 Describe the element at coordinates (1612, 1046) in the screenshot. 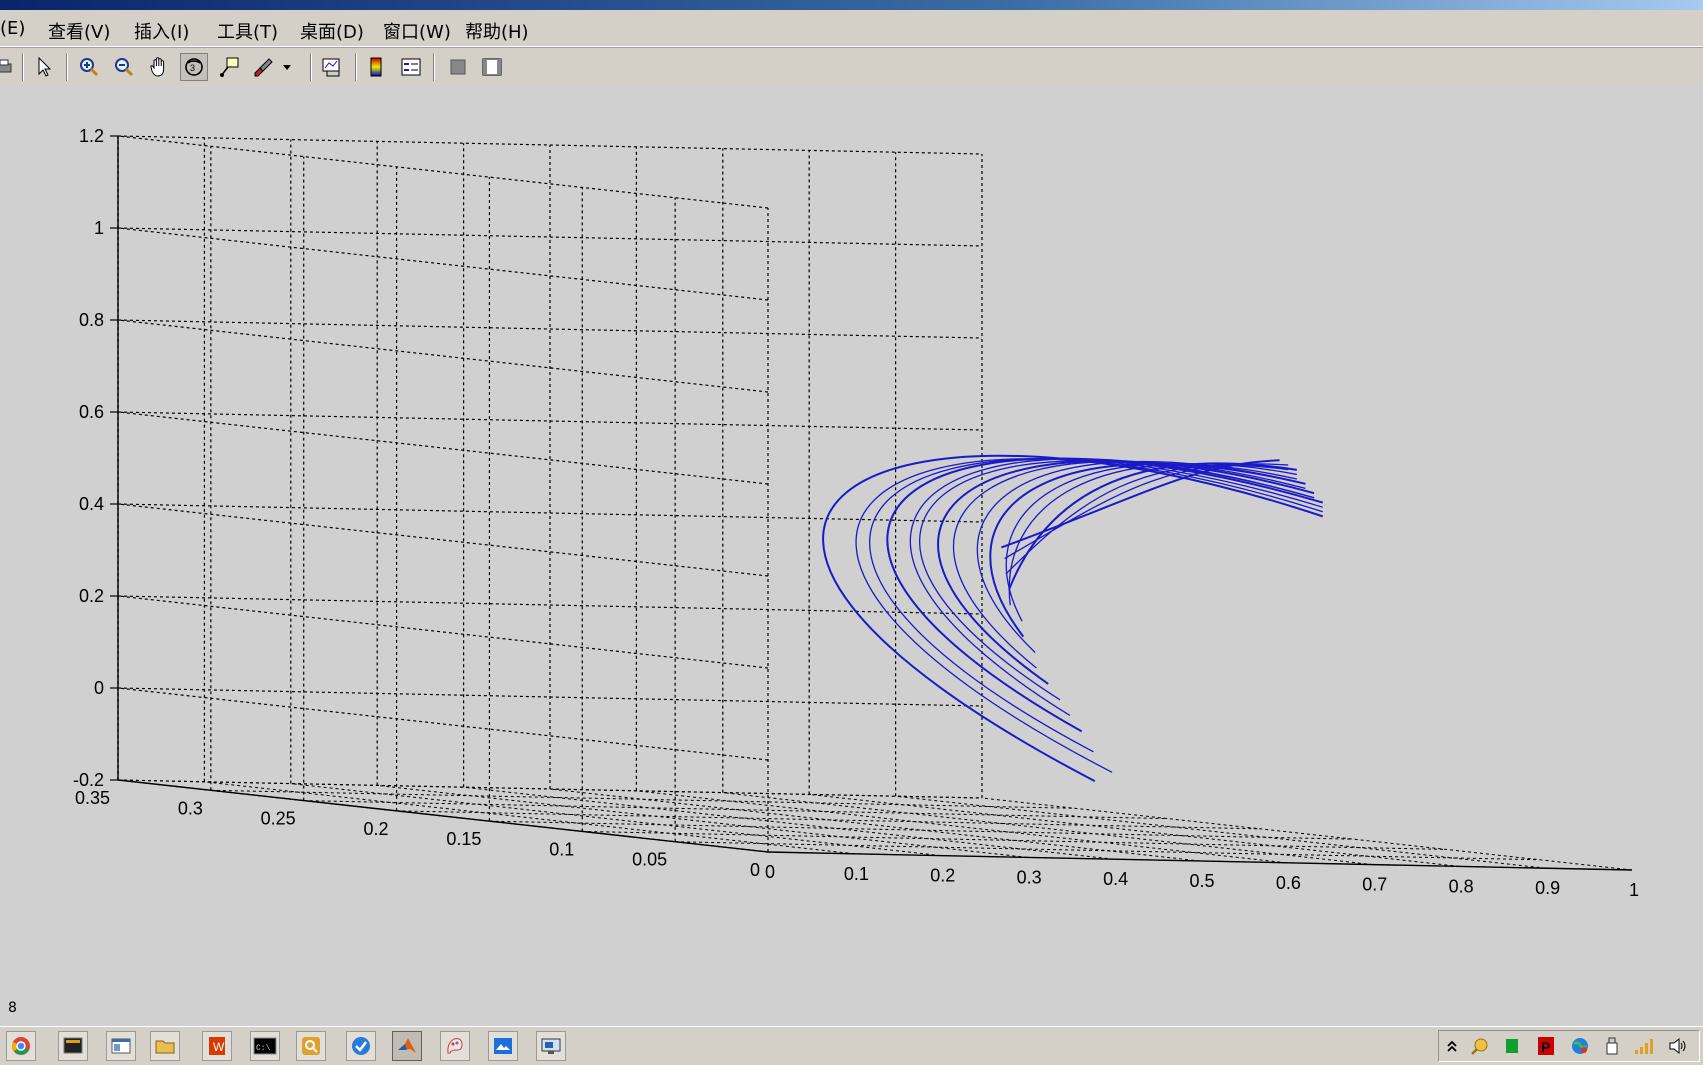

I see `usb-icon` at that location.